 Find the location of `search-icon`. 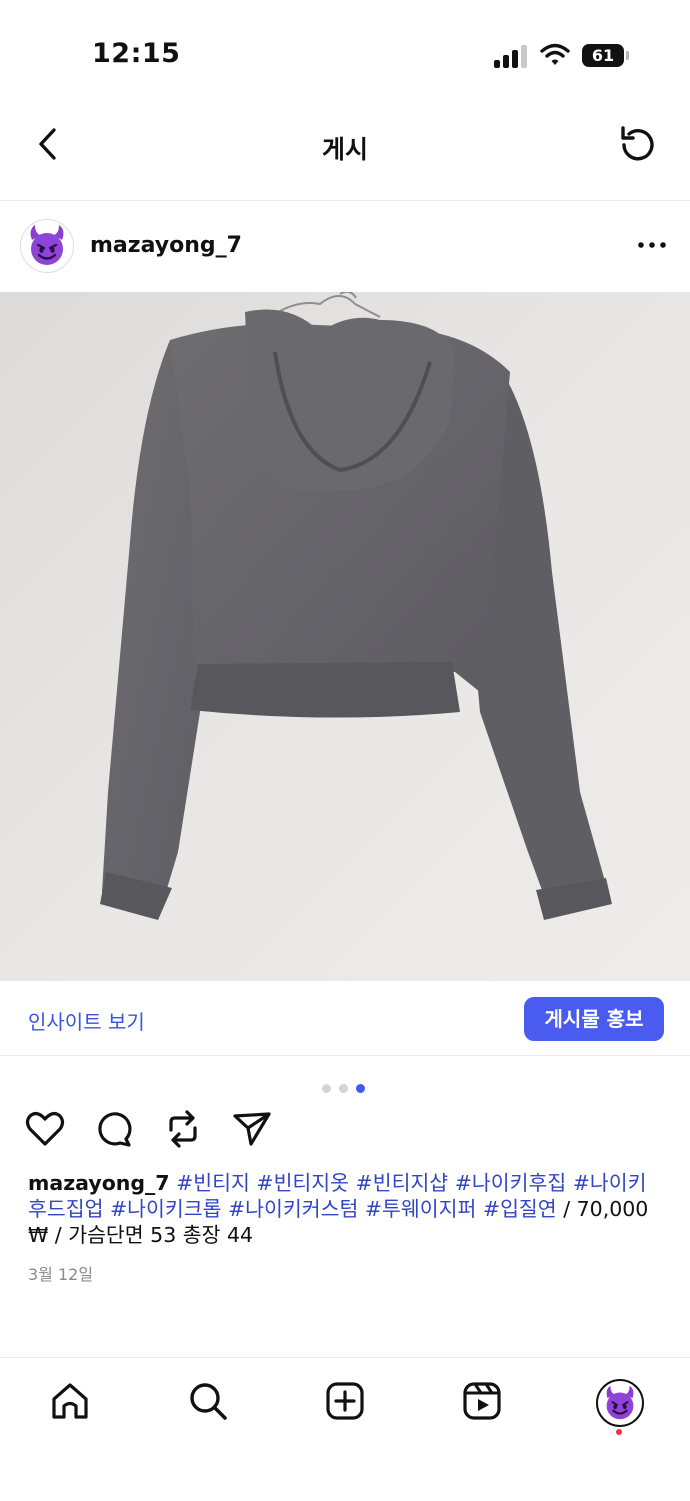

search-icon is located at coordinates (208, 1401).